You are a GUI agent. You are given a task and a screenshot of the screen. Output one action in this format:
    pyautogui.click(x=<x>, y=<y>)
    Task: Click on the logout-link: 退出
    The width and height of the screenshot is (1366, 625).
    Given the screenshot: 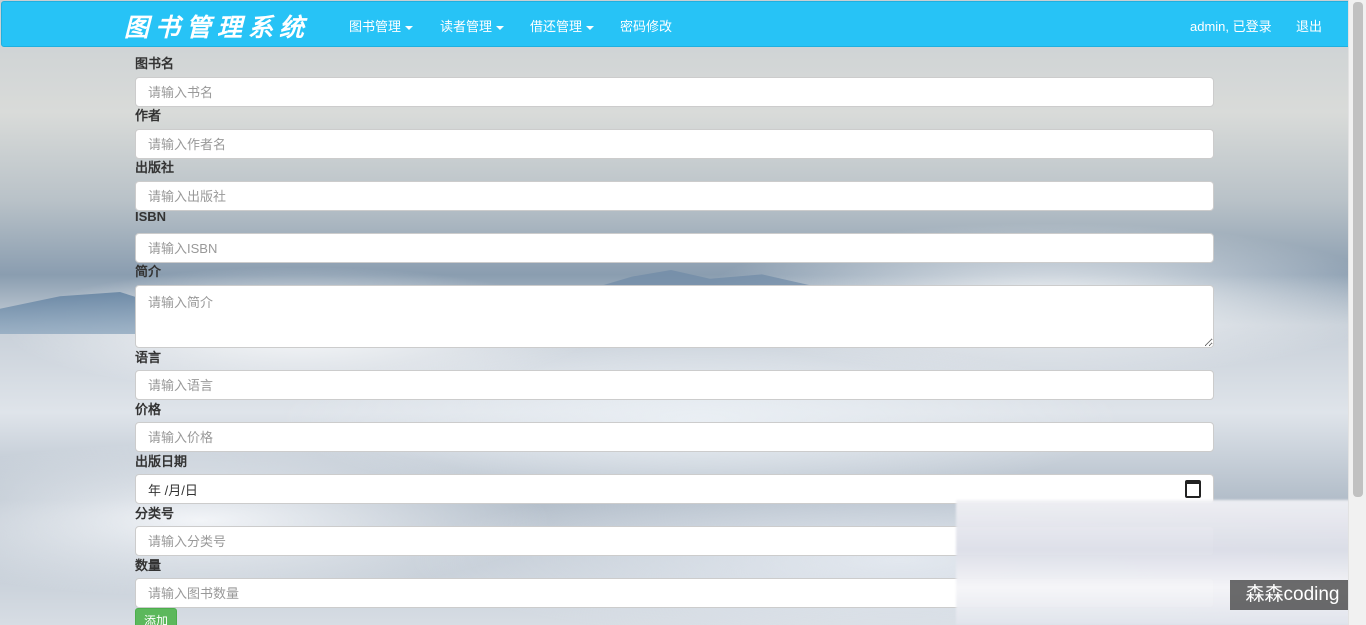 What is the action you would take?
    pyautogui.click(x=1309, y=25)
    